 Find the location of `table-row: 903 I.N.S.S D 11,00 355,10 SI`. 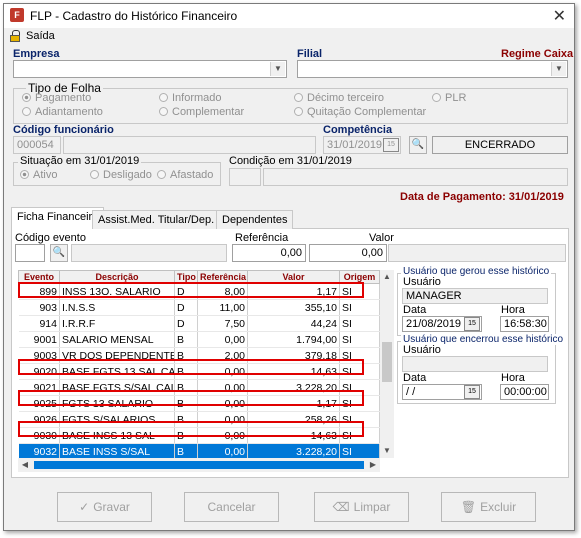

table-row: 903 I.N.S.S D 11,00 355,10 SI is located at coordinates (199, 307).